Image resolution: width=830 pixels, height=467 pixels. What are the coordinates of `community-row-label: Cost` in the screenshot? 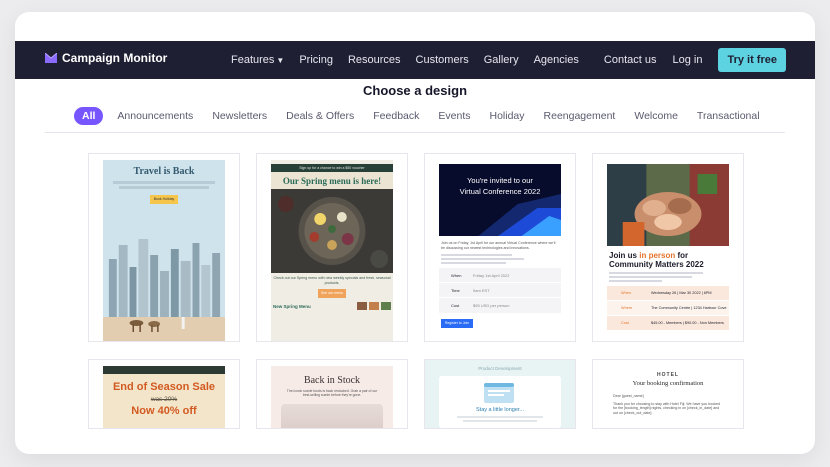 It's located at (625, 323).